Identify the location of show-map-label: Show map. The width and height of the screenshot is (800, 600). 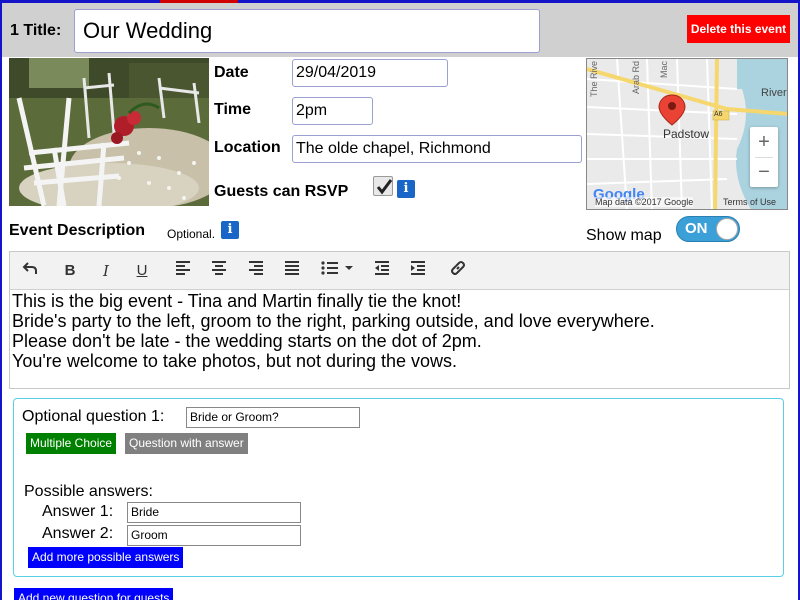
(624, 235).